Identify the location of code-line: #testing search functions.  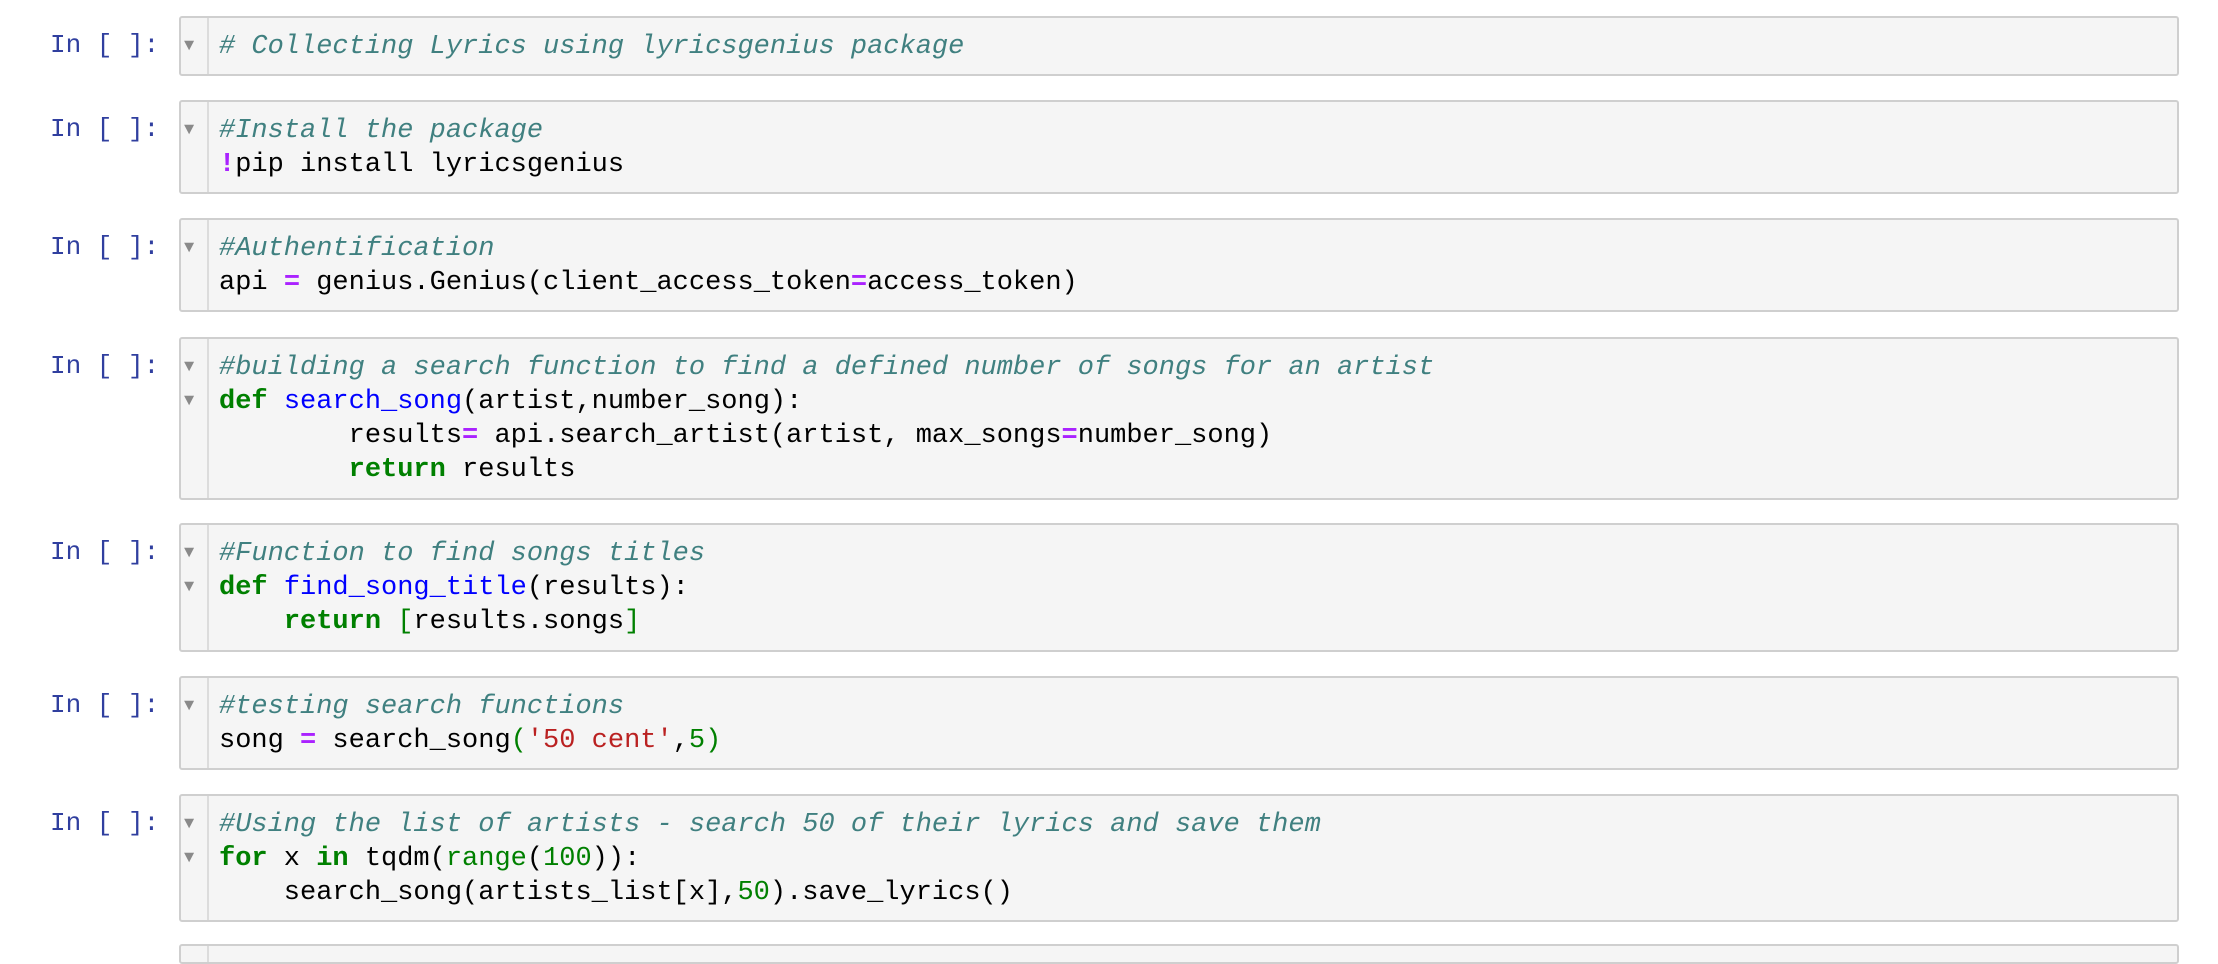
(470, 707).